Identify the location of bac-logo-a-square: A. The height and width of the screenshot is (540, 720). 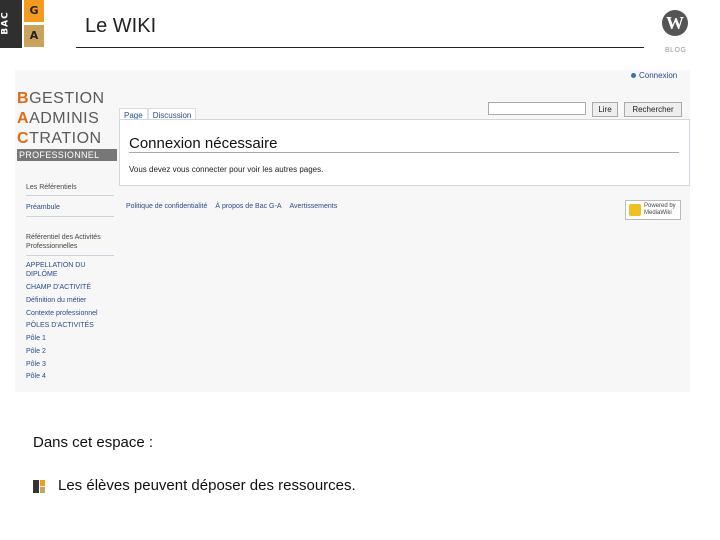
(34, 36).